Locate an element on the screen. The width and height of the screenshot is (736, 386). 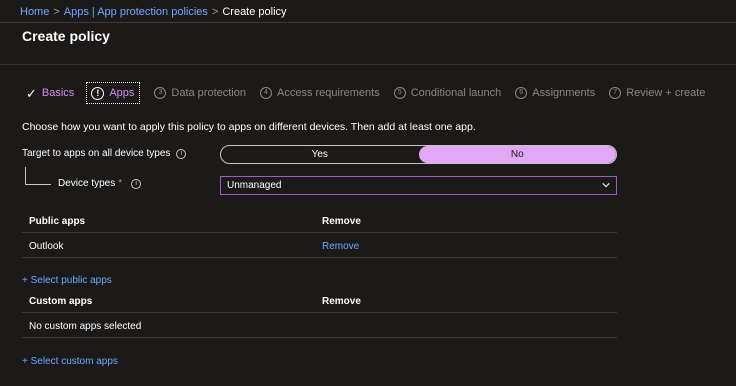
step-number: 4 is located at coordinates (266, 93).